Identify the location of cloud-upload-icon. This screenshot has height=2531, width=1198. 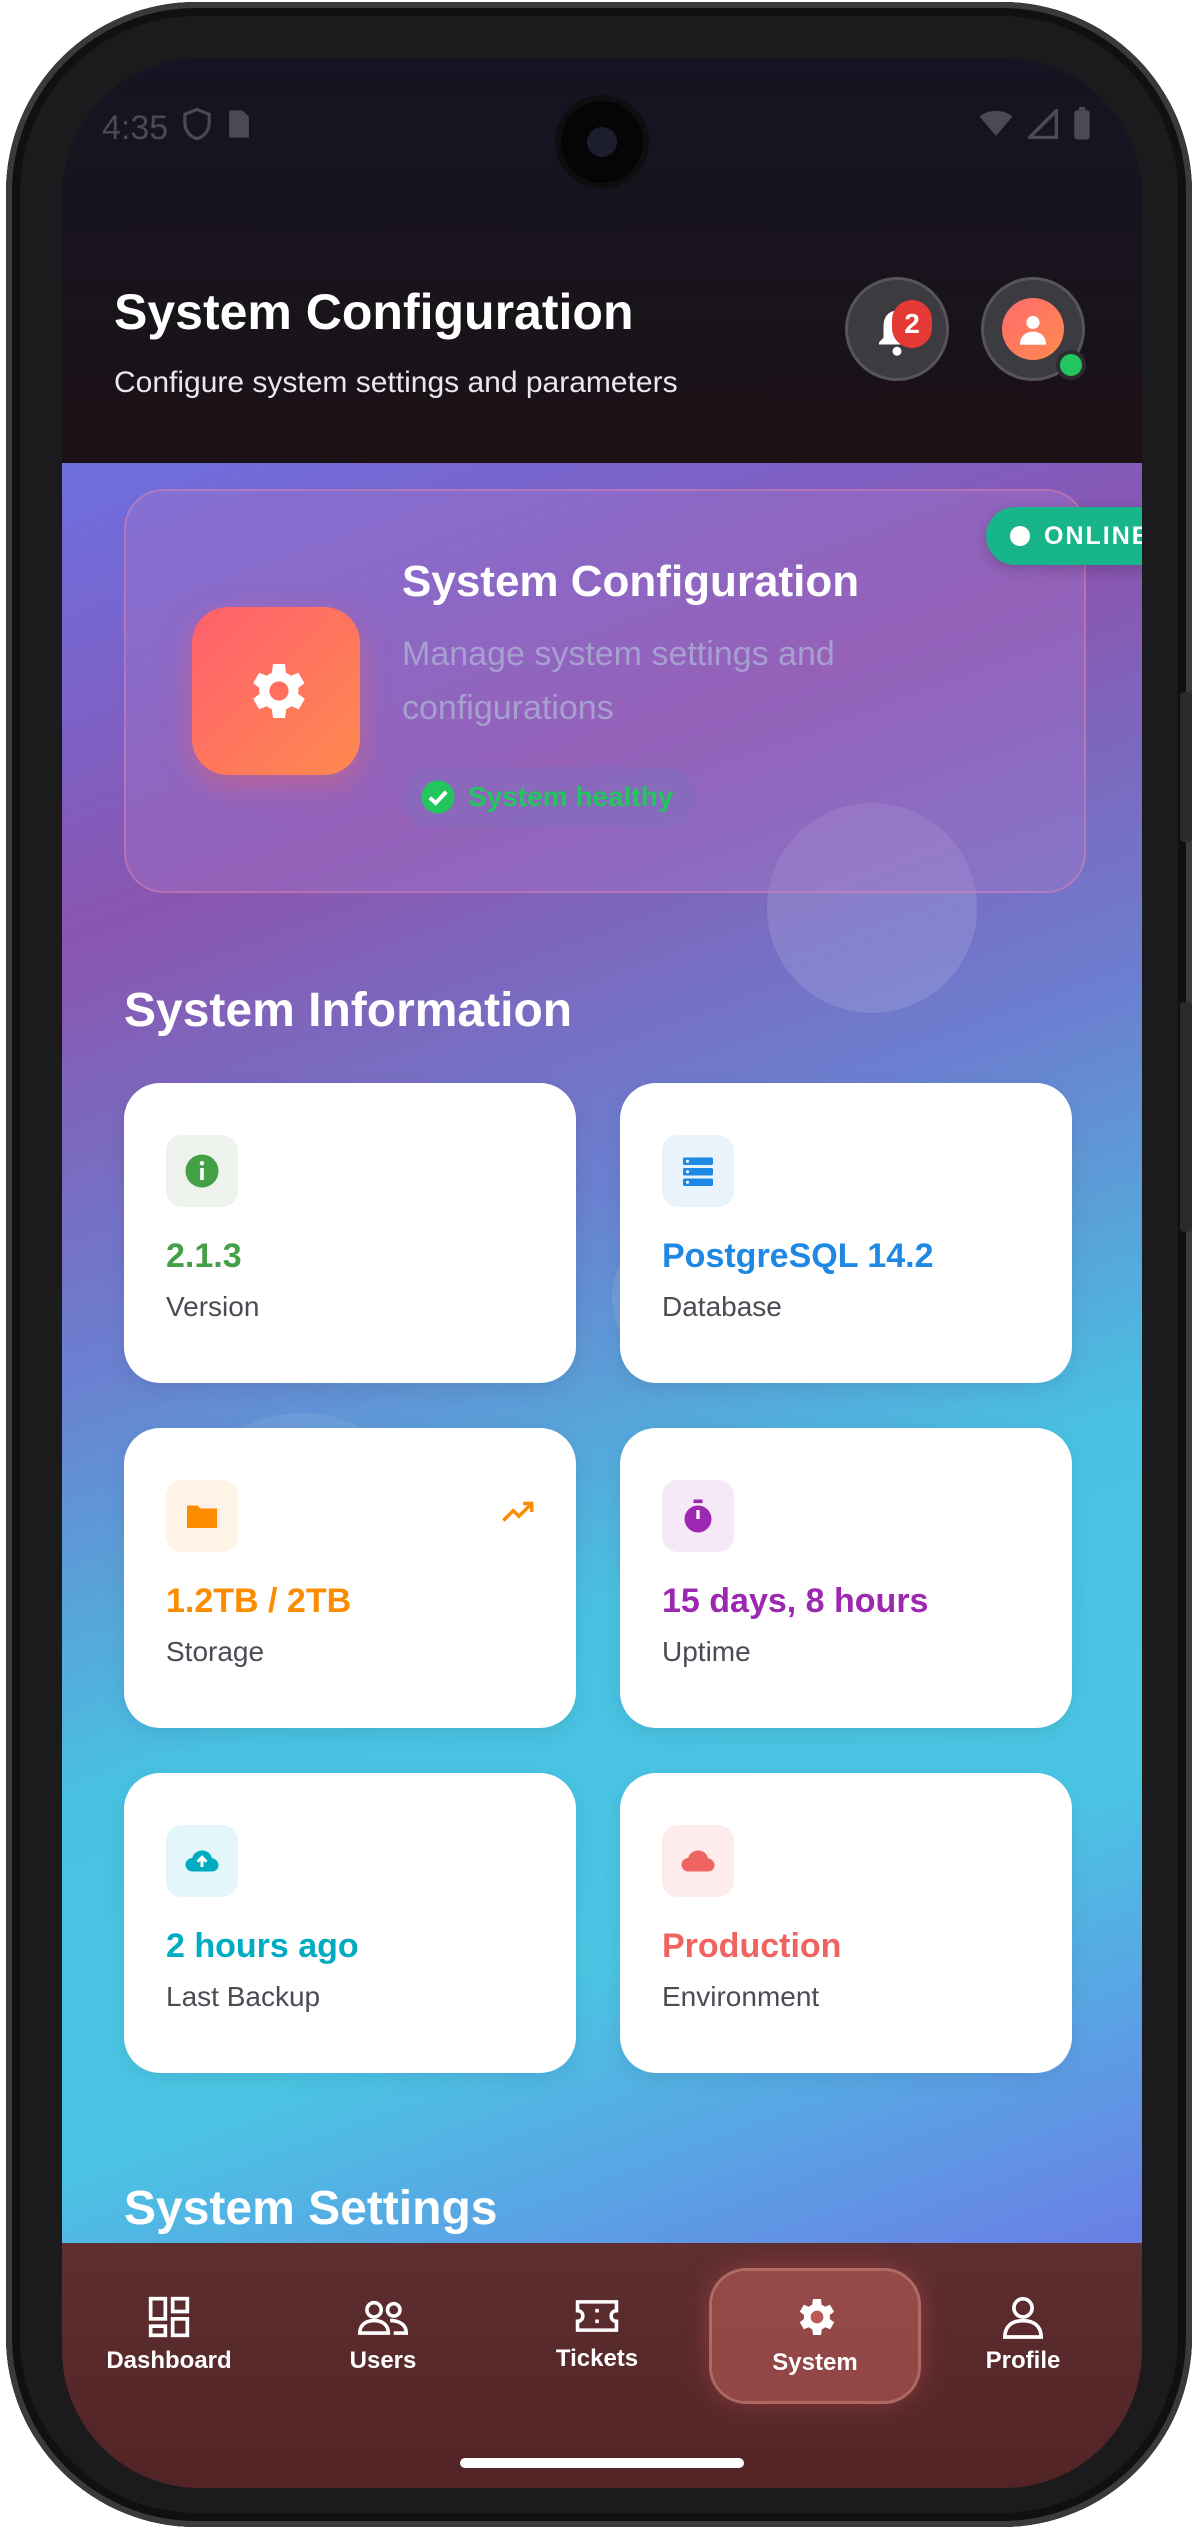
(202, 1861).